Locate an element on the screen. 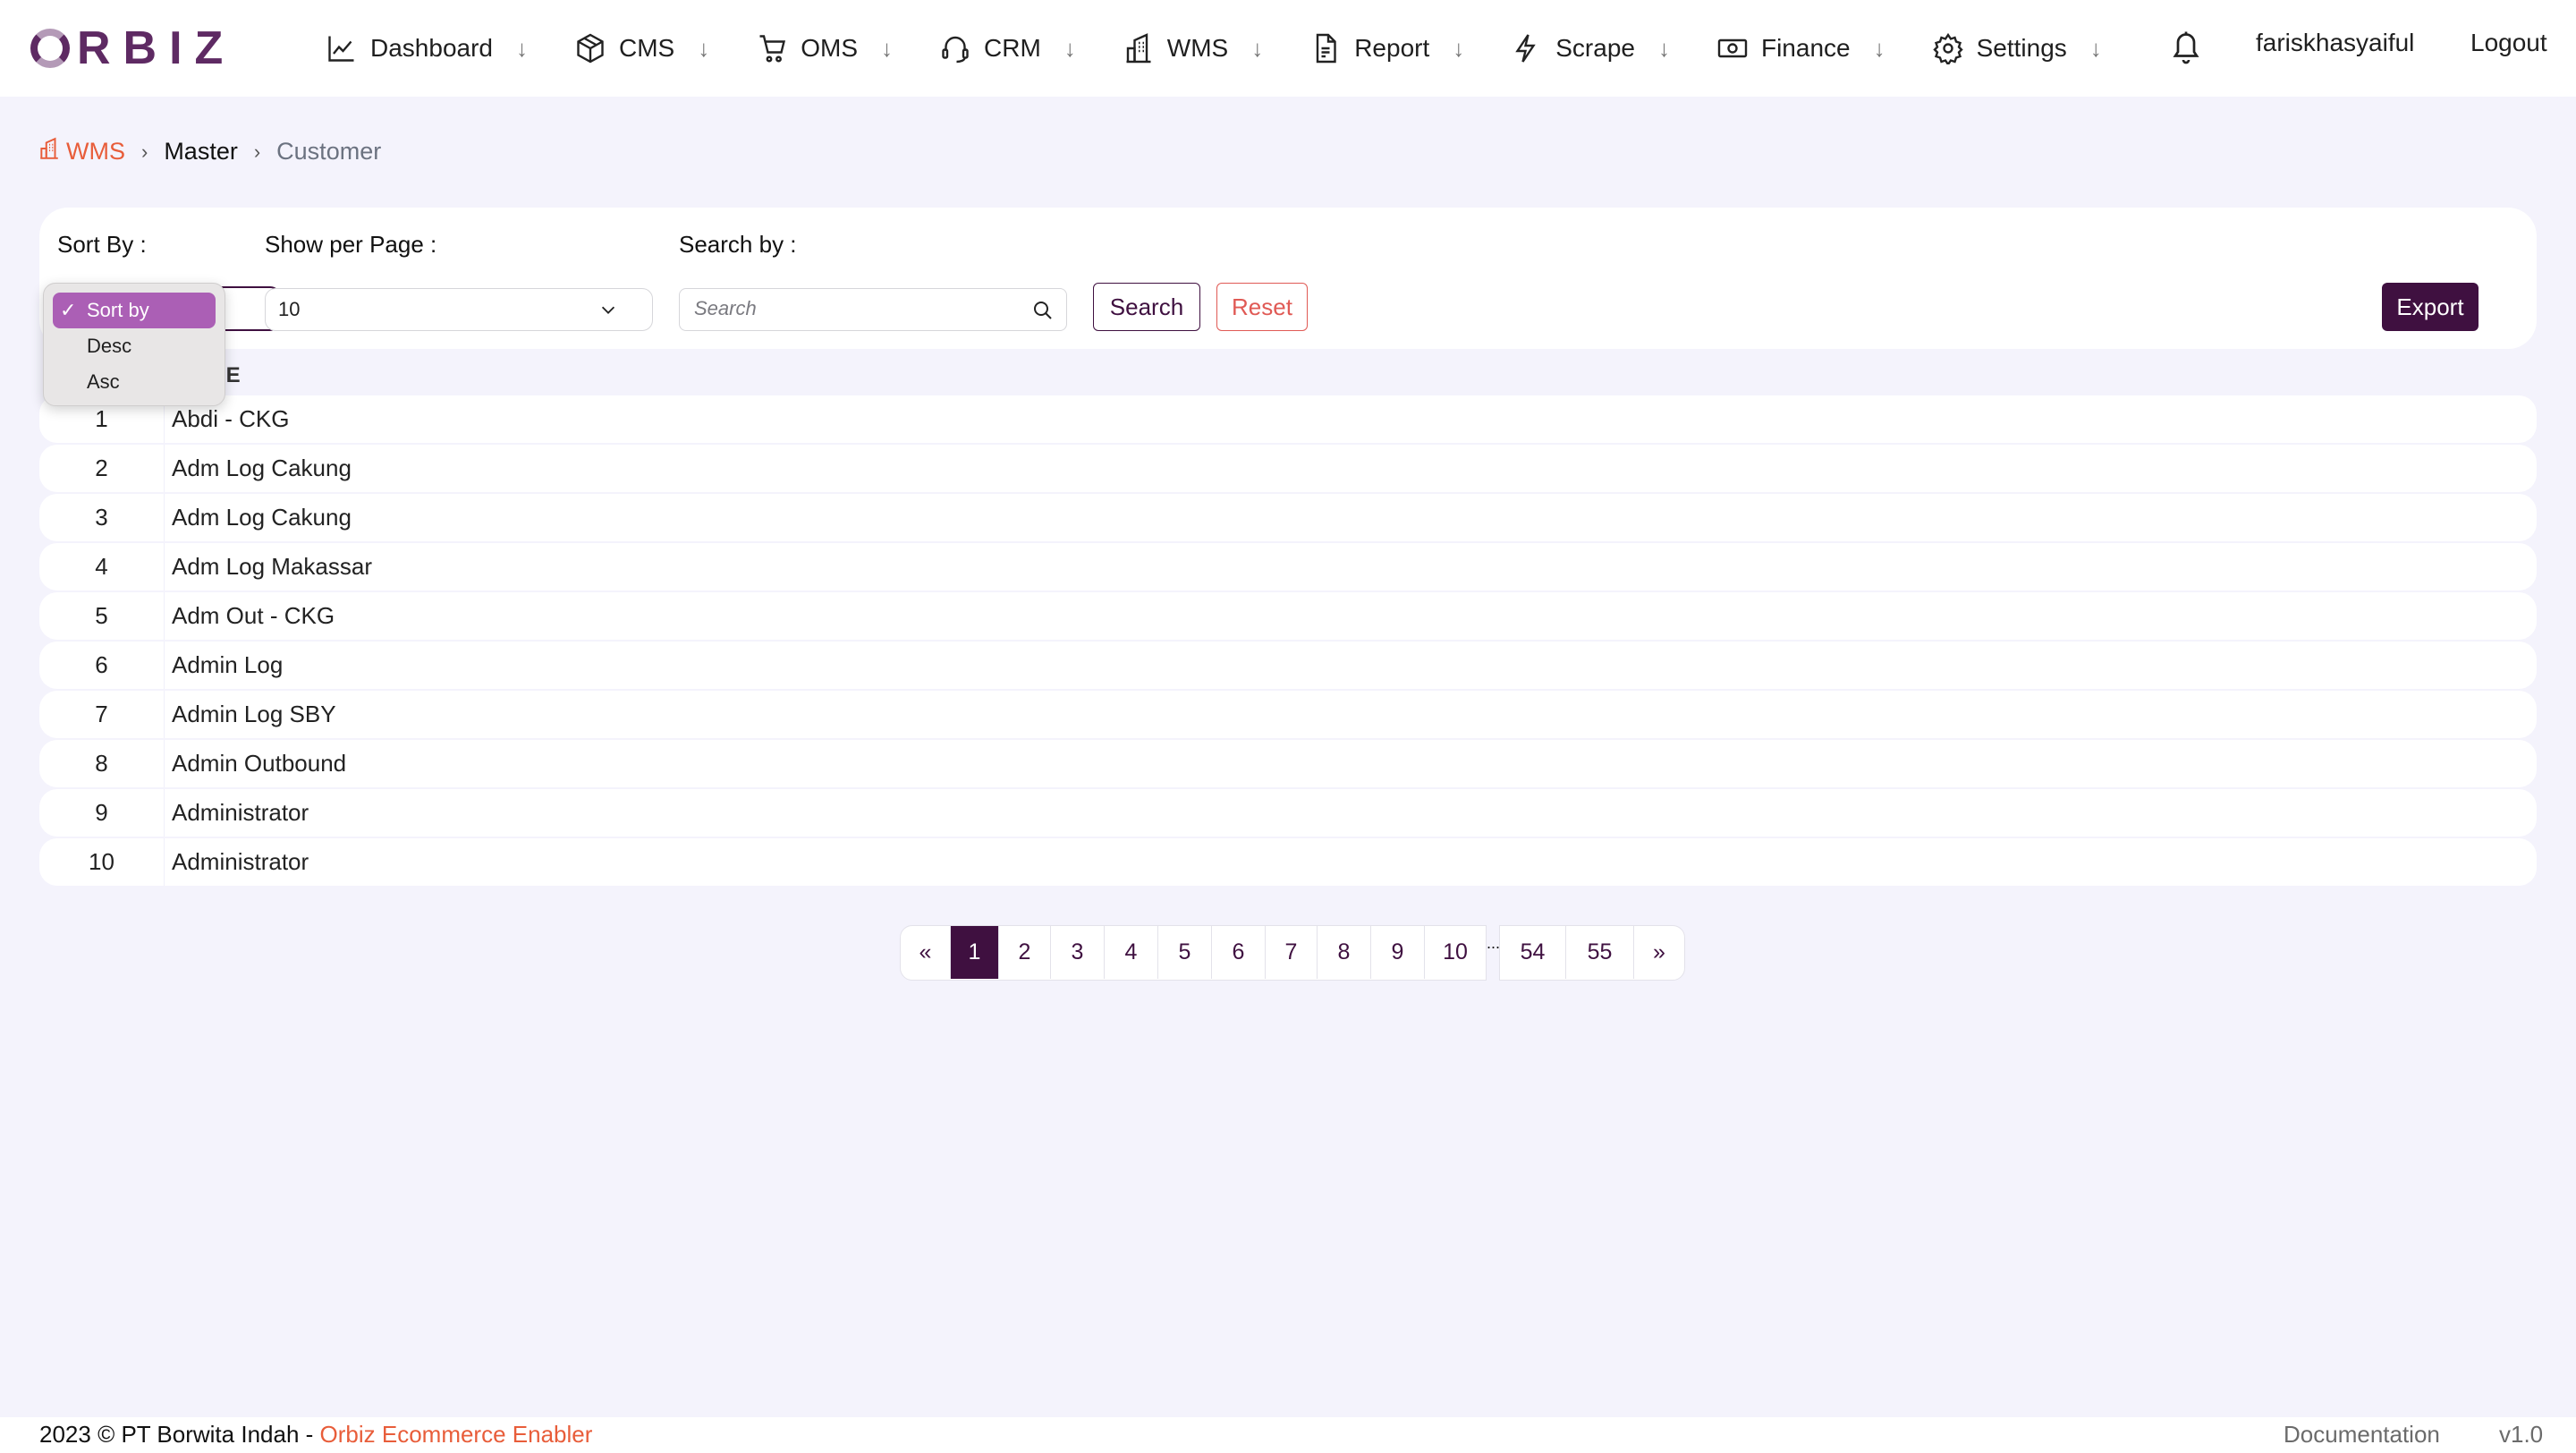 The width and height of the screenshot is (2576, 1453). pagination-page: 1 is located at coordinates (975, 952).